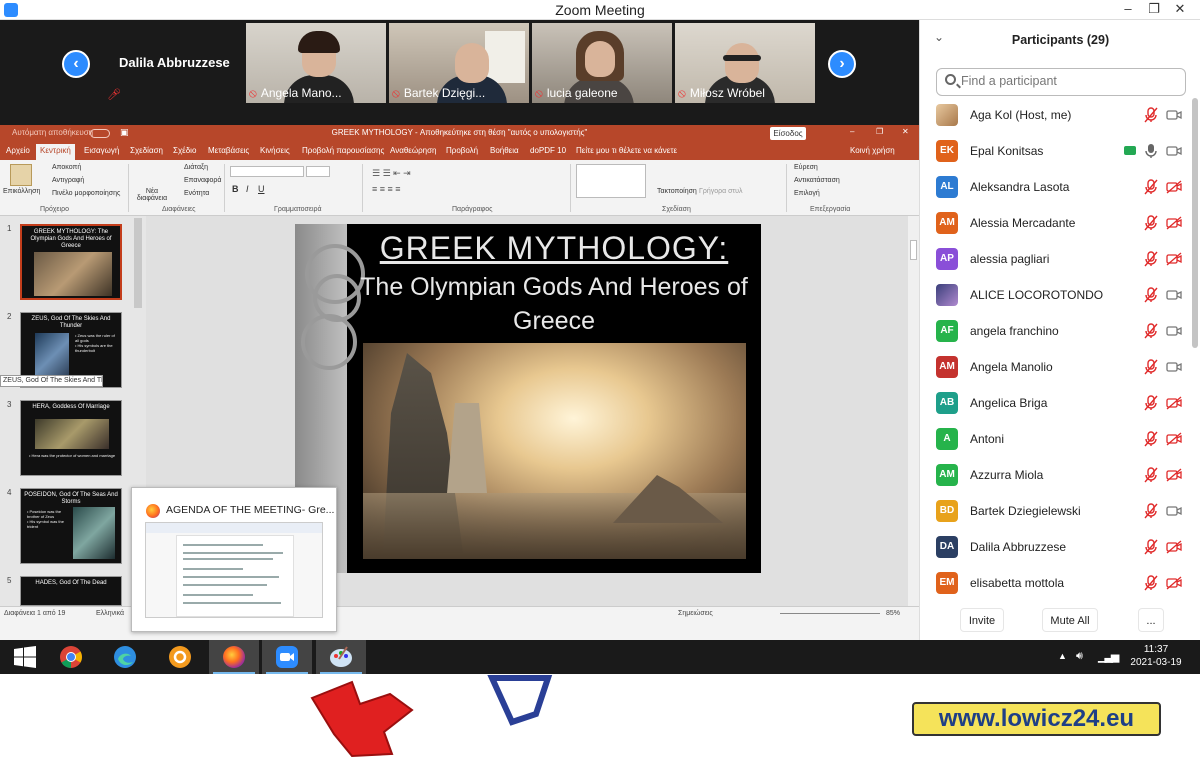  Describe the element at coordinates (228, 150) in the screenshot. I see `tab-transitions: Μεταβάσεις` at that location.